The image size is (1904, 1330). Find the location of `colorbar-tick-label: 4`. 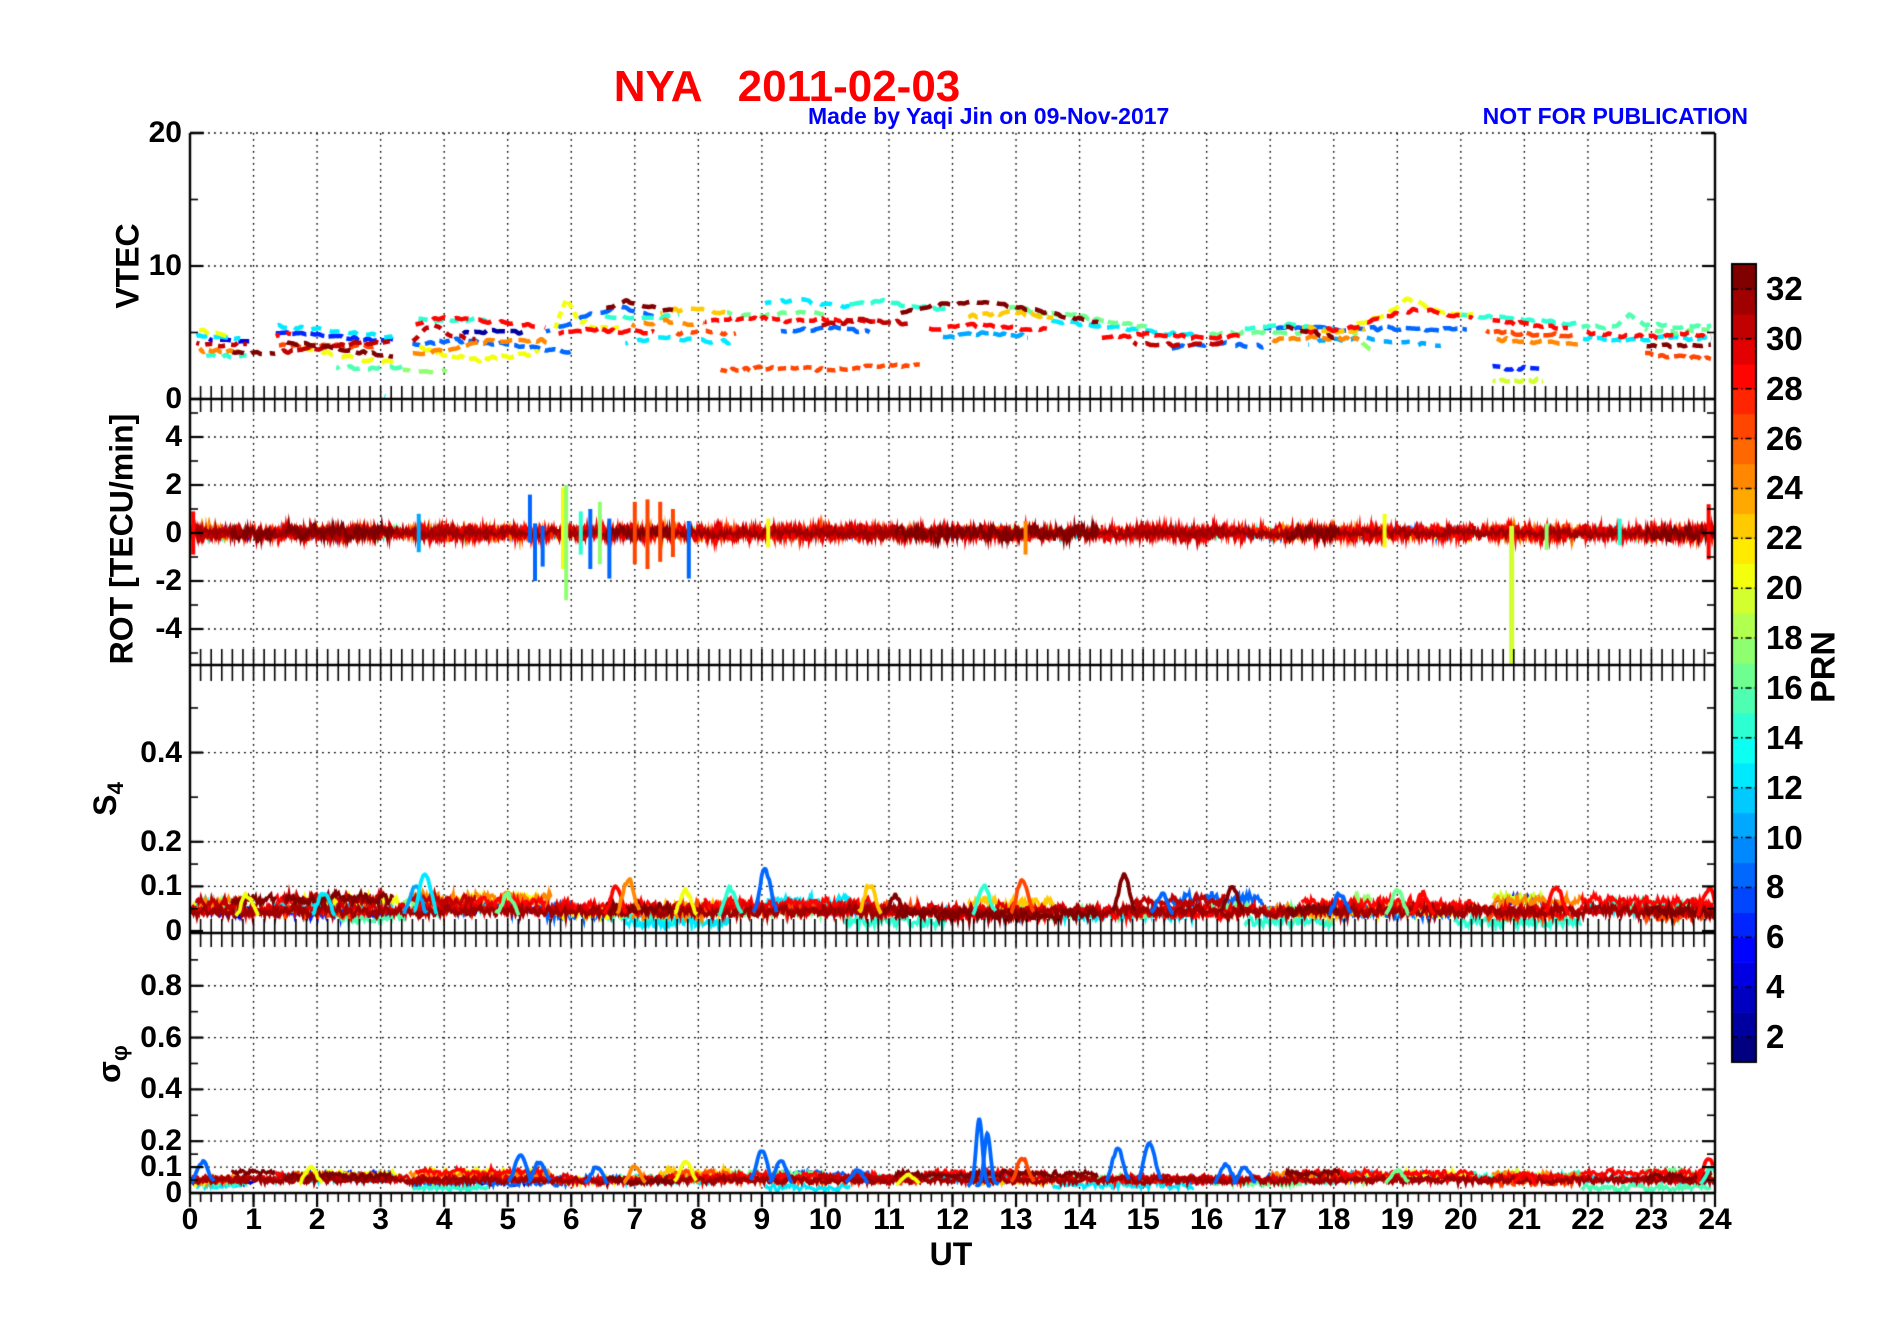

colorbar-tick-label: 4 is located at coordinates (1775, 987).